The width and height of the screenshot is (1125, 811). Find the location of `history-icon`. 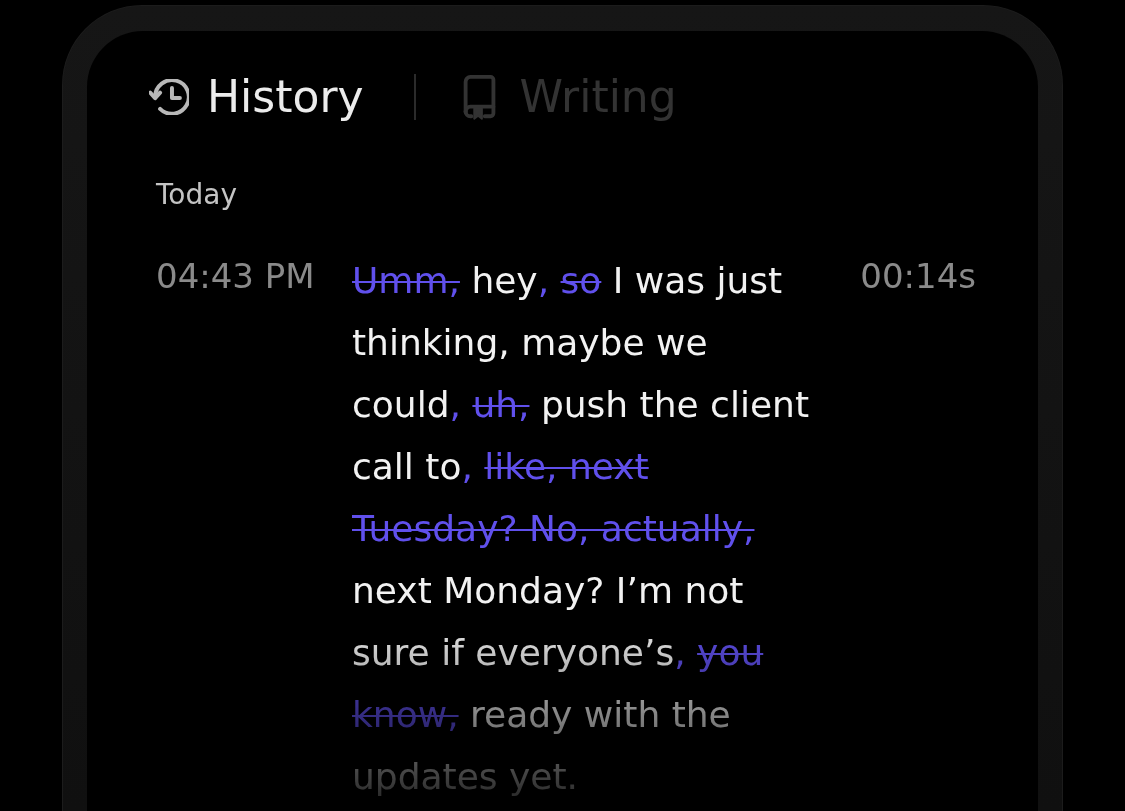

history-icon is located at coordinates (169, 97).